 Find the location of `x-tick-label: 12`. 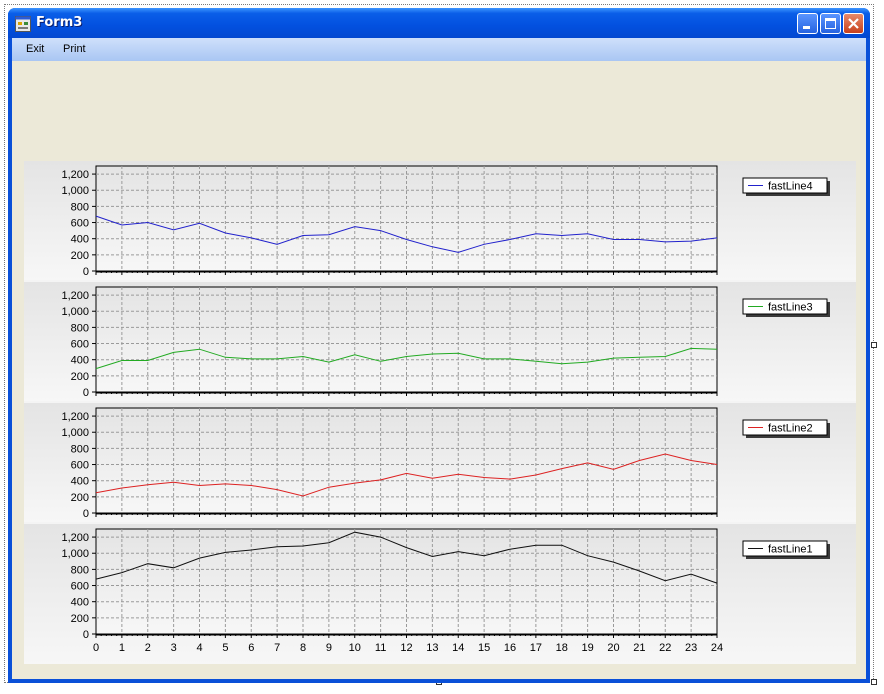

x-tick-label: 12 is located at coordinates (406, 648).